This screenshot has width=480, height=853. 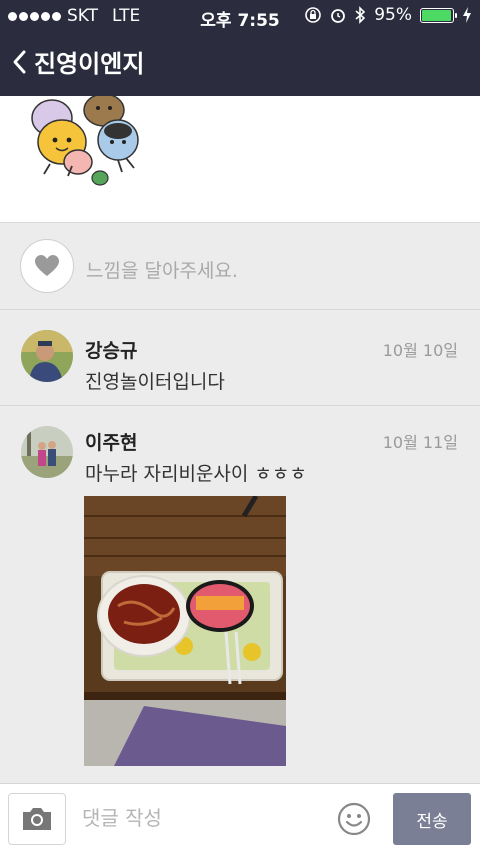 I want to click on bluetooth-icon, so click(x=360, y=15).